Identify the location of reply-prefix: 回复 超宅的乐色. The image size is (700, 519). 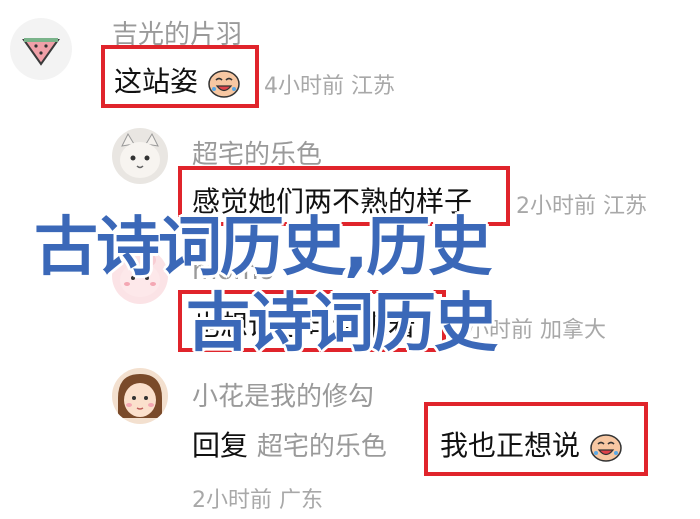
(289, 444).